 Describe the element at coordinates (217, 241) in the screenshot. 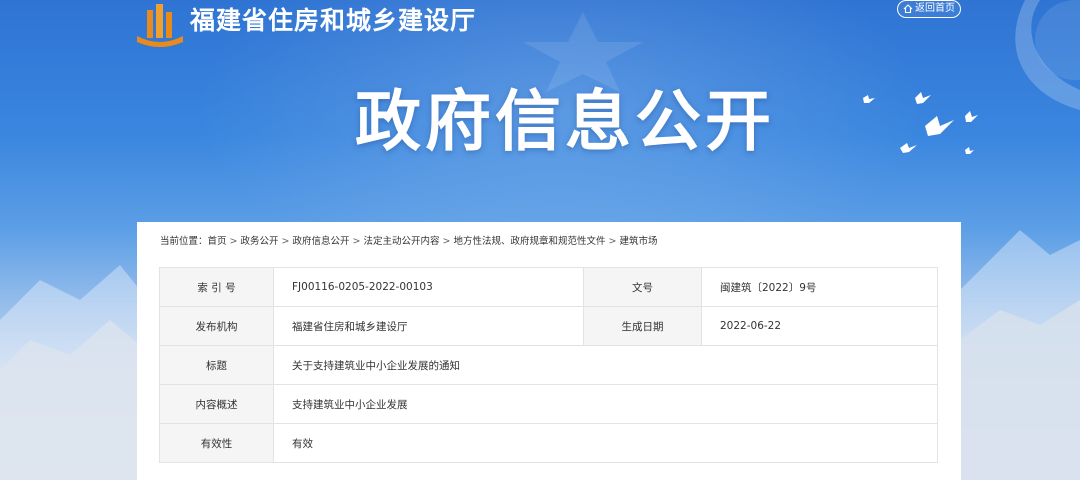

I see `breadcrumb-item-home: 首页` at that location.